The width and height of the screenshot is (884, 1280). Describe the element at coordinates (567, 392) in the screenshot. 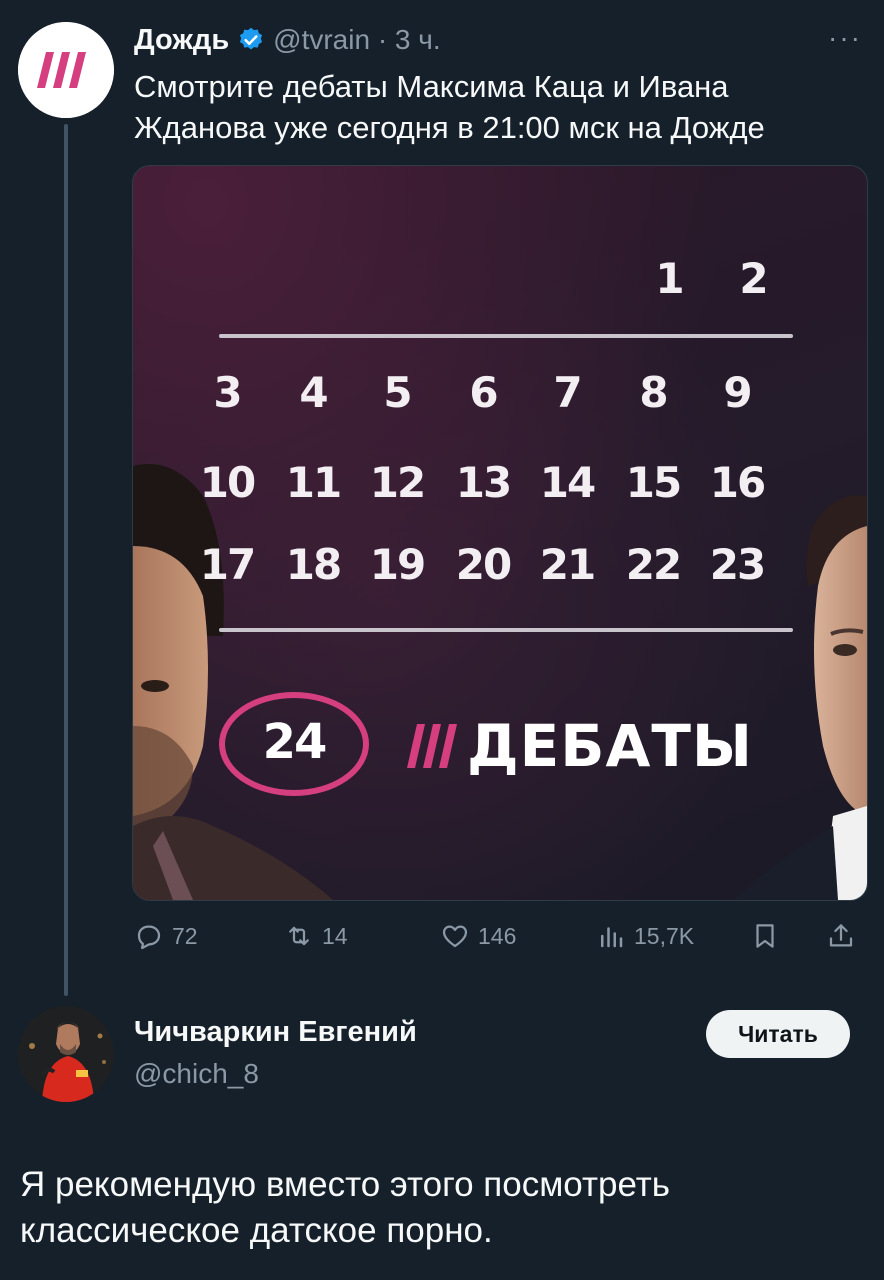

I see `calendar-day: 7` at that location.